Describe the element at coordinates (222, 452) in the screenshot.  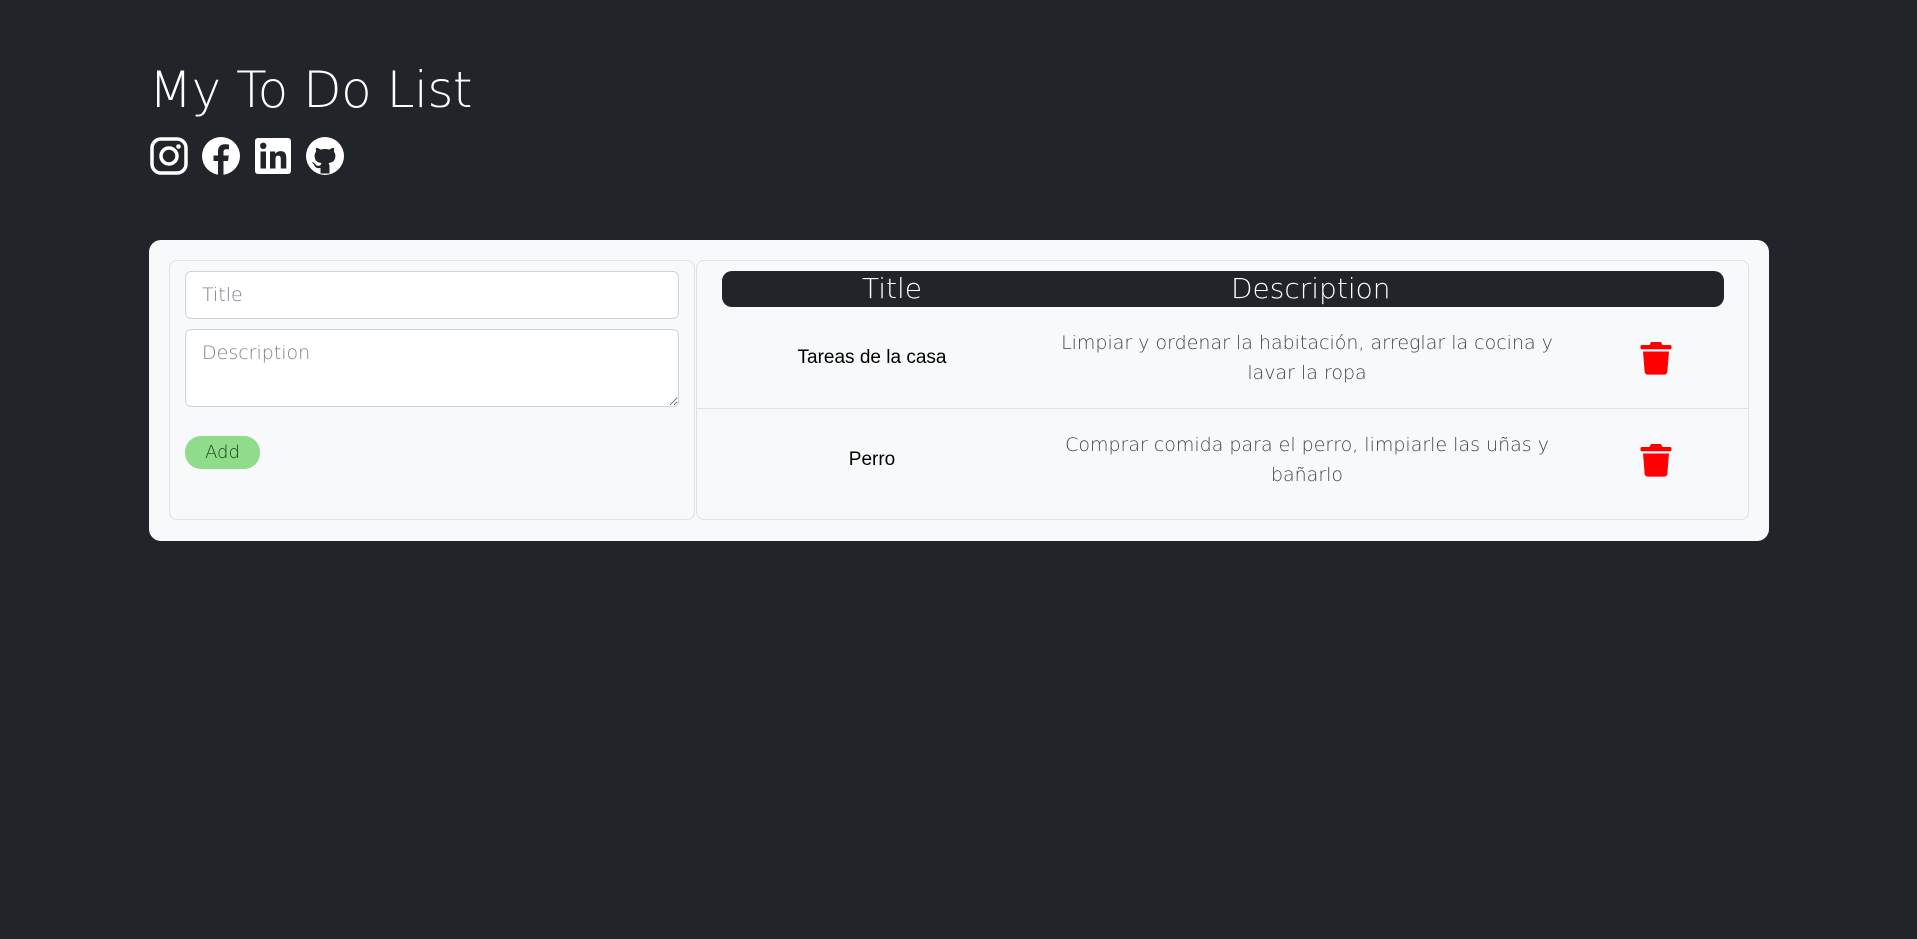
I see `add-button: Add` at that location.